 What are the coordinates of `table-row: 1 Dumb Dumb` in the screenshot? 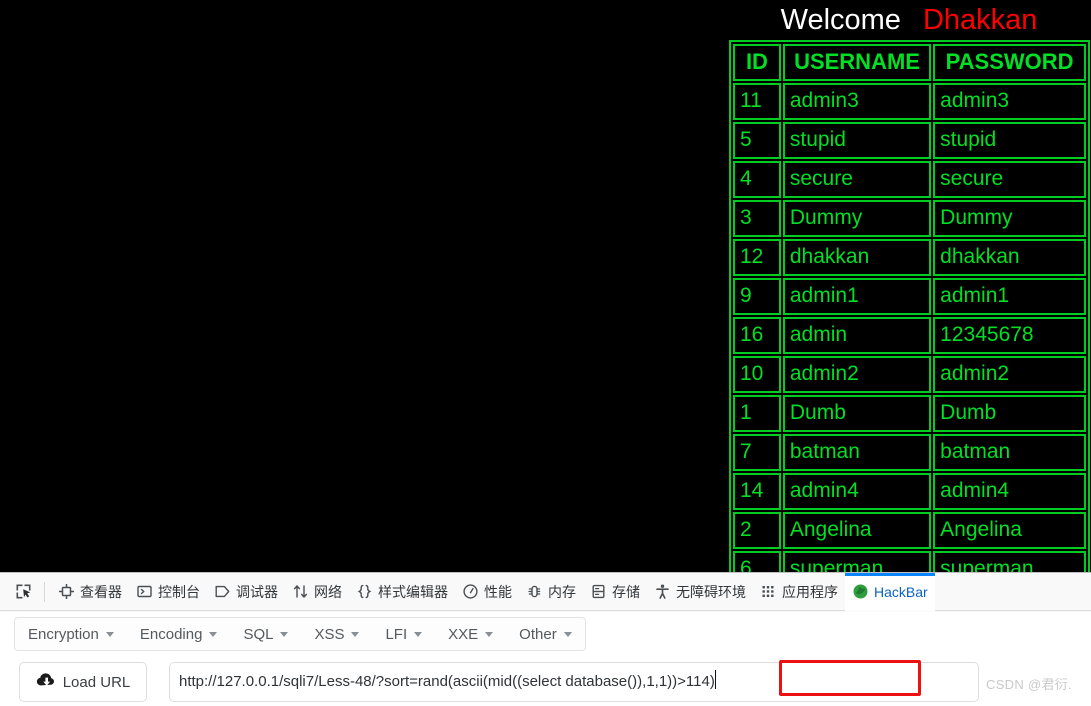 It's located at (909, 413).